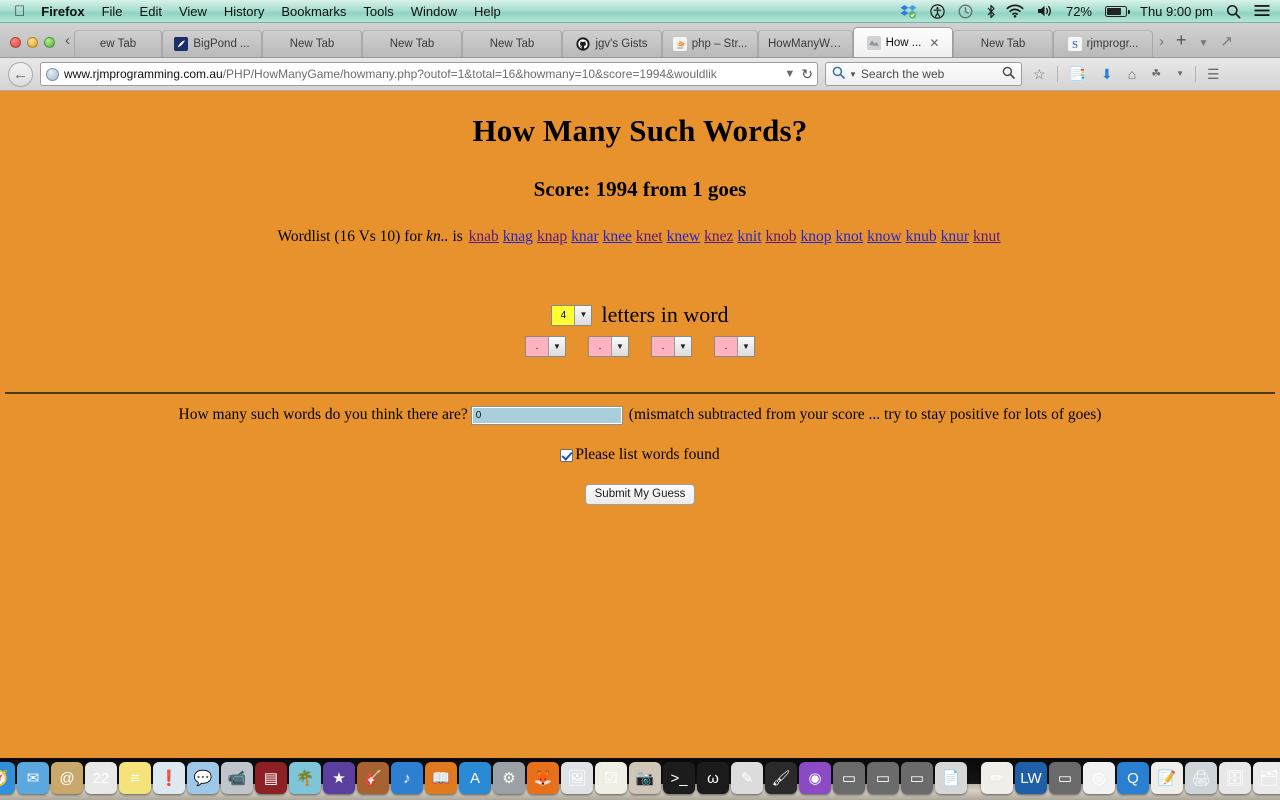  What do you see at coordinates (747, 778) in the screenshot?
I see `sketchup-icon: ✎` at bounding box center [747, 778].